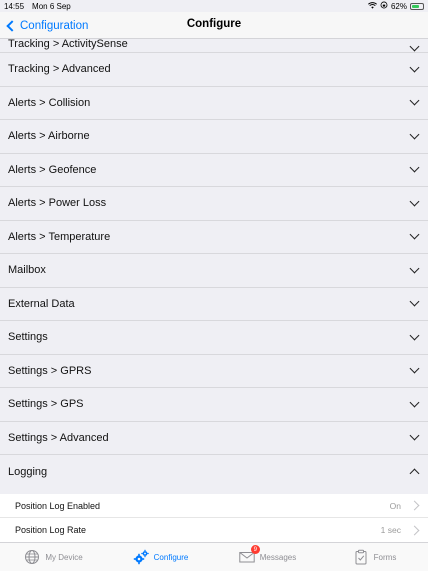 This screenshot has width=428, height=571. Describe the element at coordinates (27, 270) in the screenshot. I see `section-label: Mailbox` at that location.